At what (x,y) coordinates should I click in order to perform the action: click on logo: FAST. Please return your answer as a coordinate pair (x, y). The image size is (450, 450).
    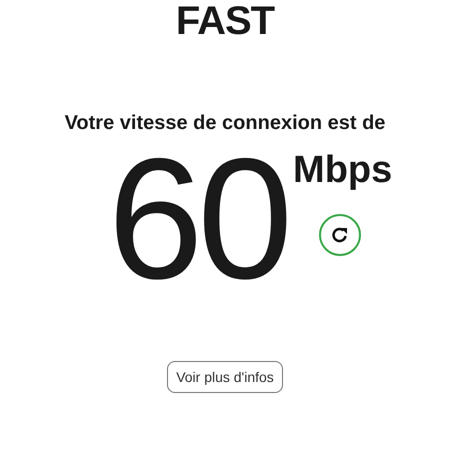
    Looking at the image, I should click on (225, 21).